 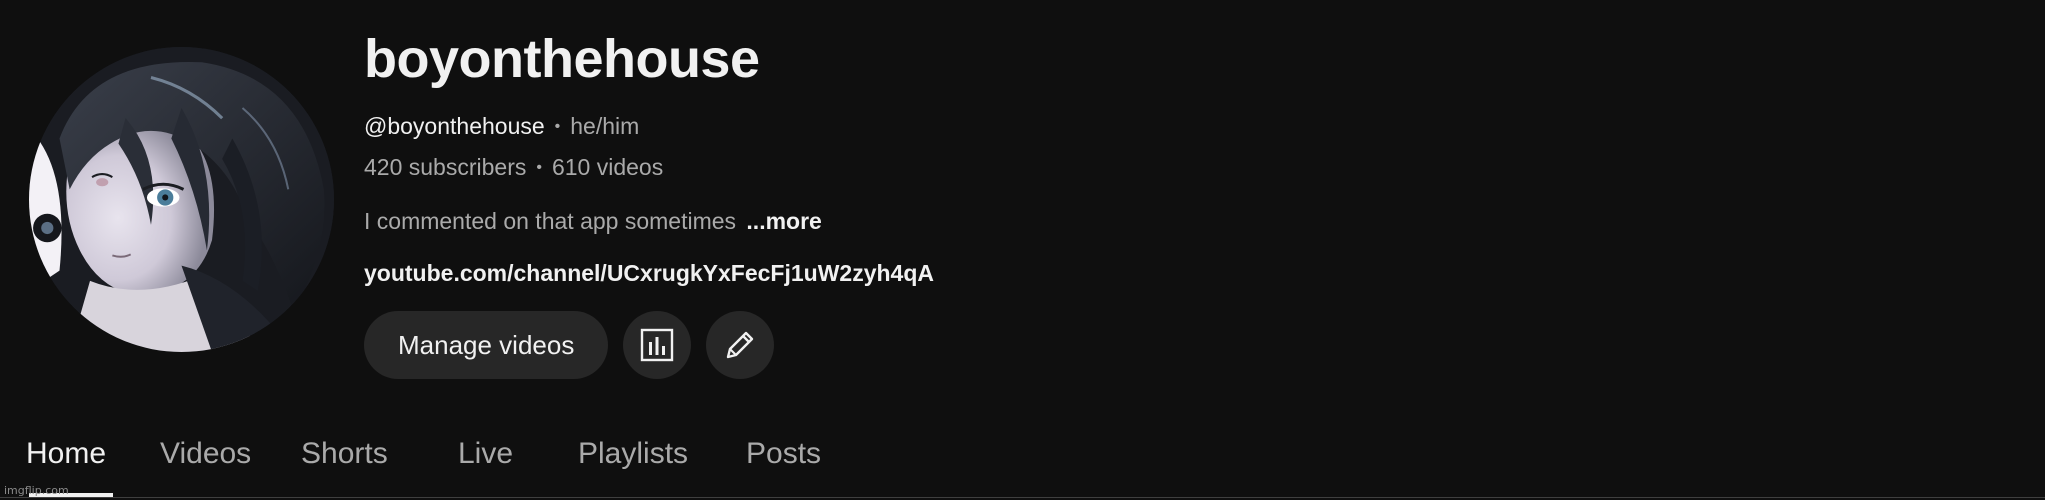 I want to click on description-text: I commented on that app sometimes, so click(x=550, y=221).